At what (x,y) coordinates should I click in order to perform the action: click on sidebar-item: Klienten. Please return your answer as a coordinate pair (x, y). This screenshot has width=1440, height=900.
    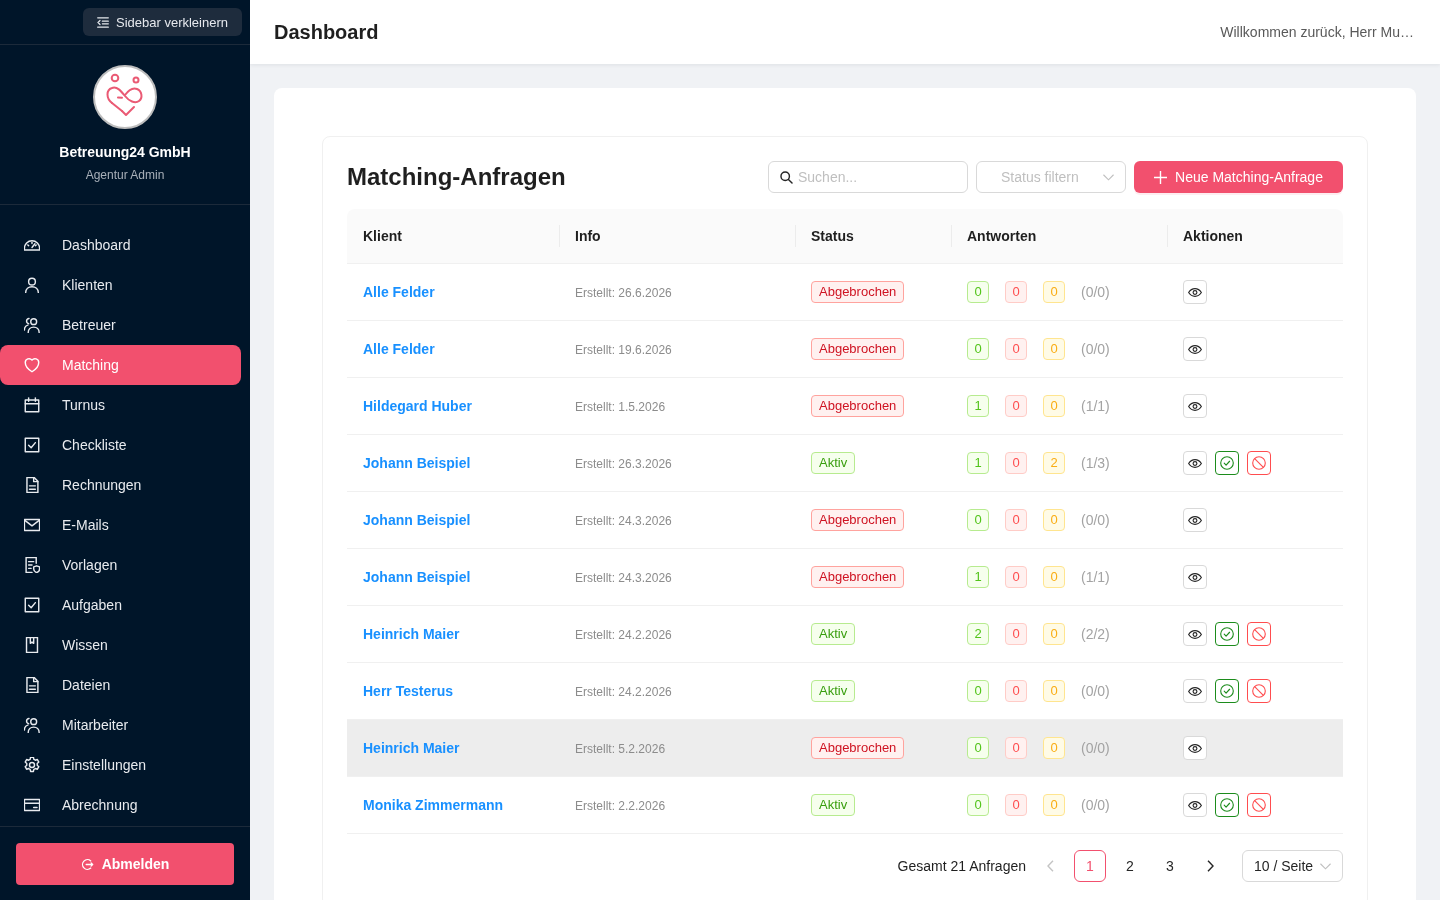
    Looking at the image, I should click on (120, 285).